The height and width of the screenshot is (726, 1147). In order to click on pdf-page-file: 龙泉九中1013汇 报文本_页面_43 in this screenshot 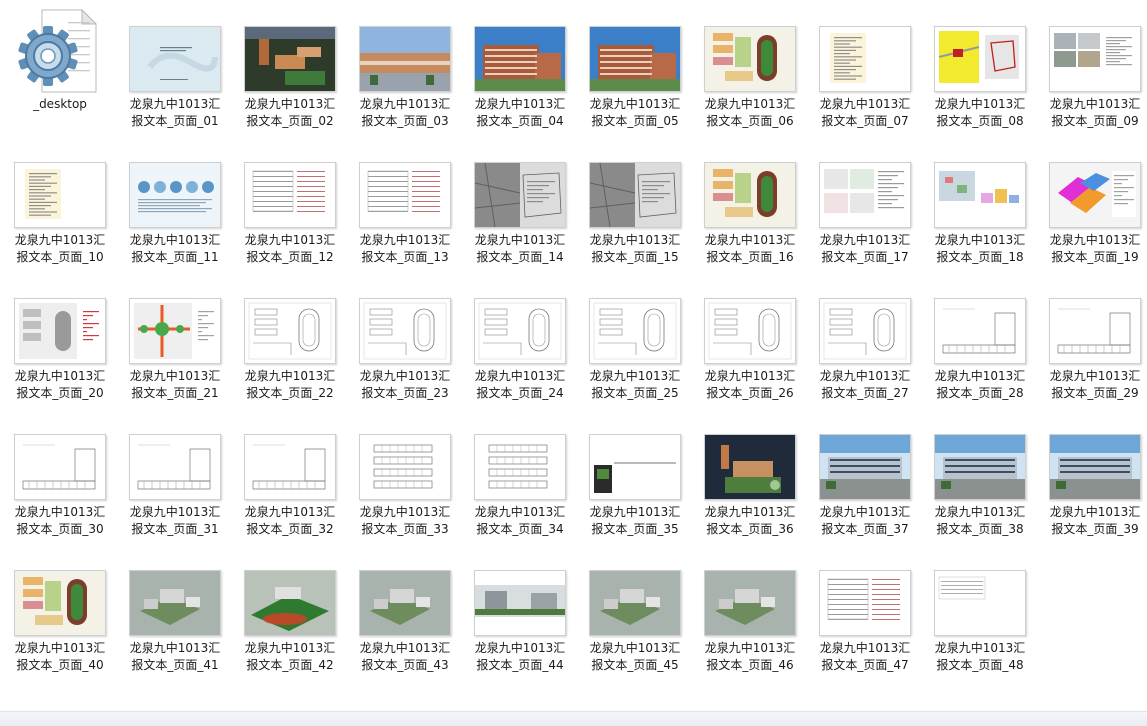, I will do `click(405, 608)`.